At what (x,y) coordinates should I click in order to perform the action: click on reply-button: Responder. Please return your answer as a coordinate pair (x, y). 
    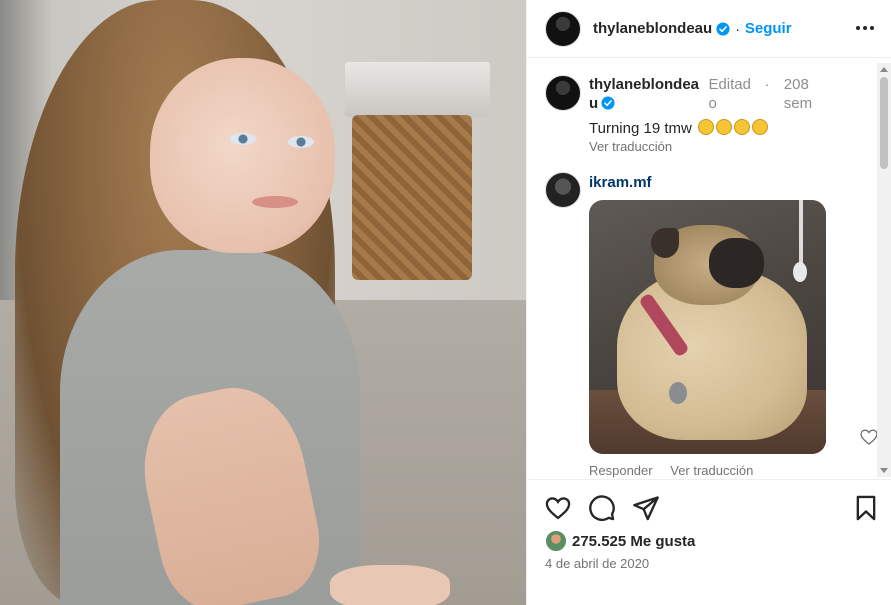
    Looking at the image, I should click on (621, 470).